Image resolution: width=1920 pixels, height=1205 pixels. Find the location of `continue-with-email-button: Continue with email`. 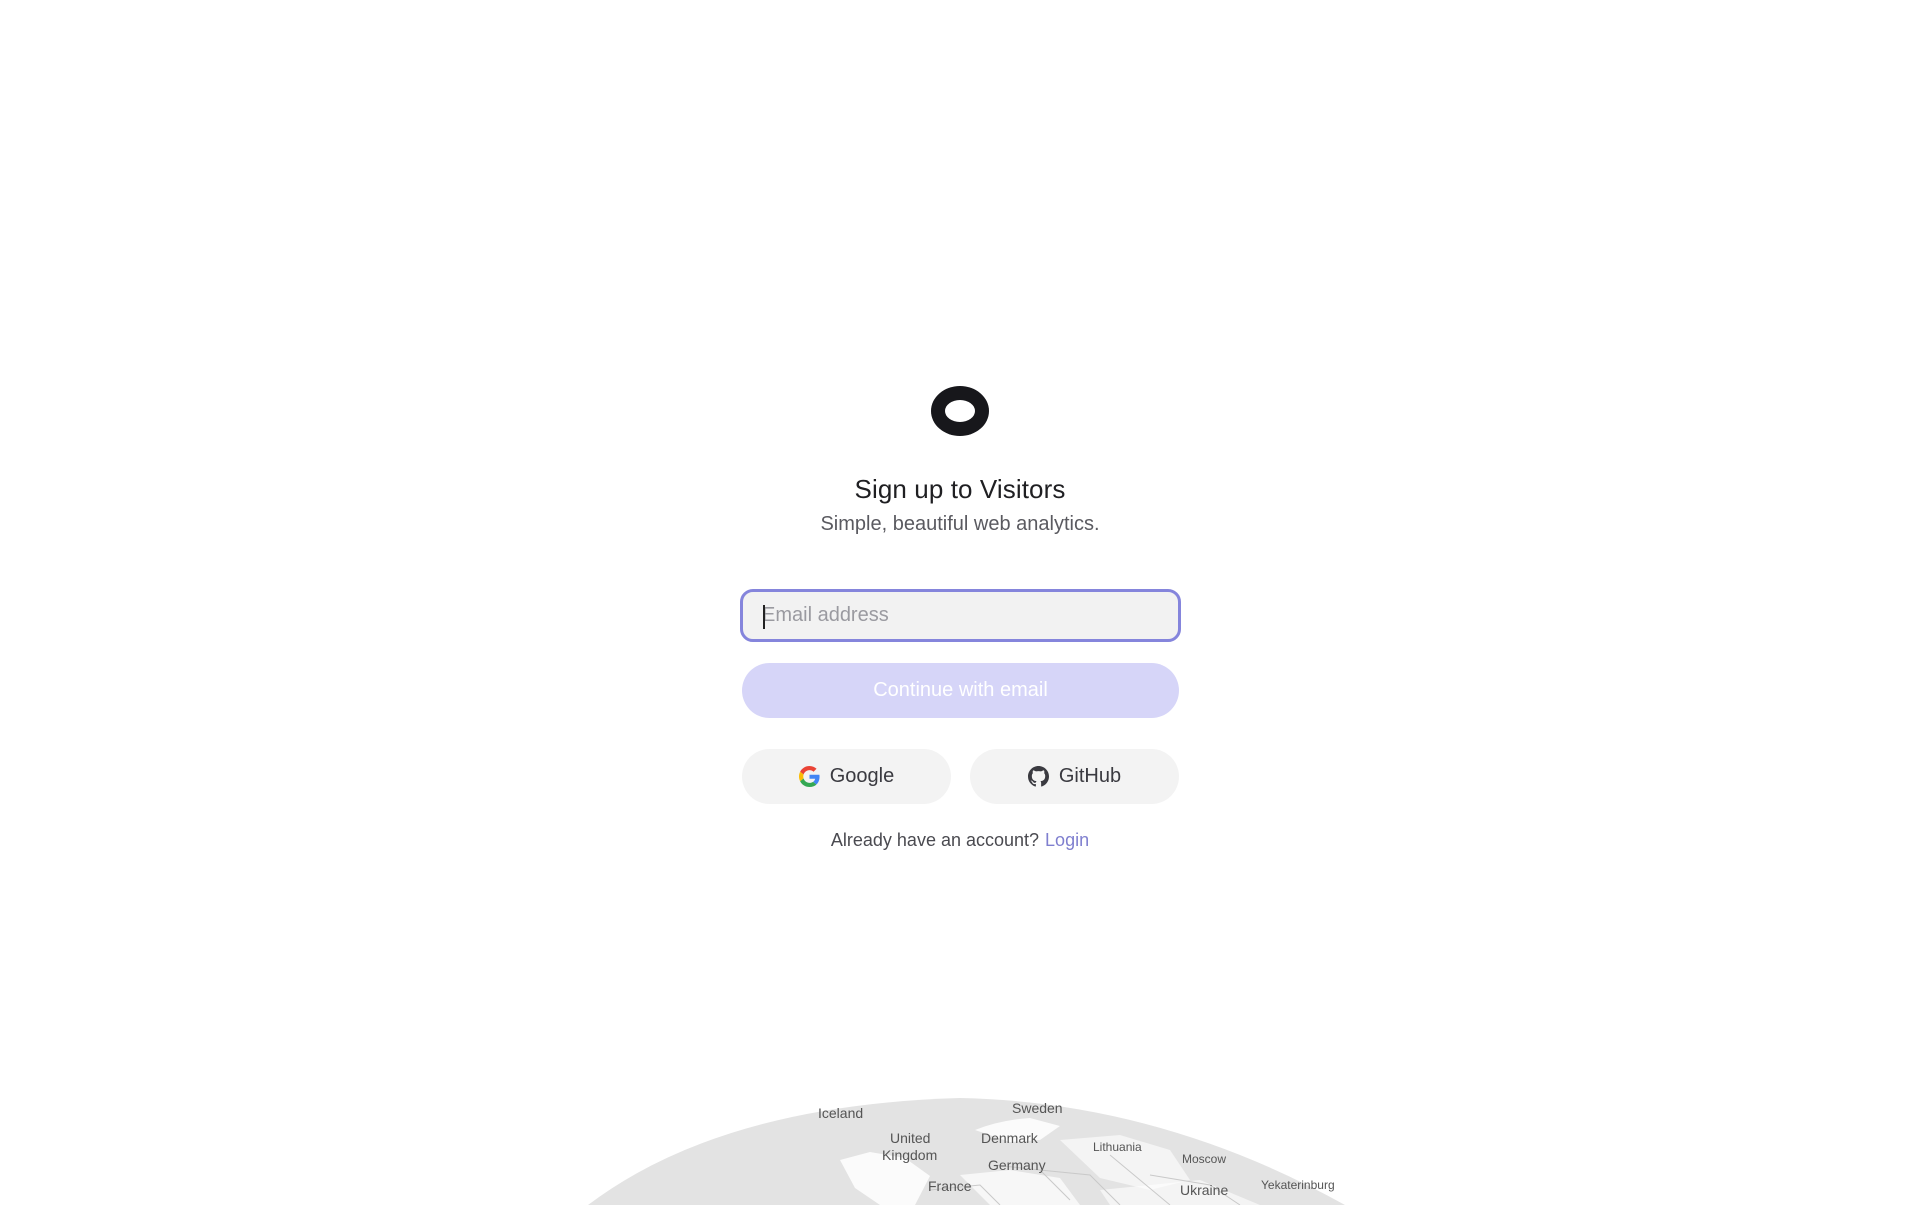

continue-with-email-button: Continue with email is located at coordinates (960, 690).